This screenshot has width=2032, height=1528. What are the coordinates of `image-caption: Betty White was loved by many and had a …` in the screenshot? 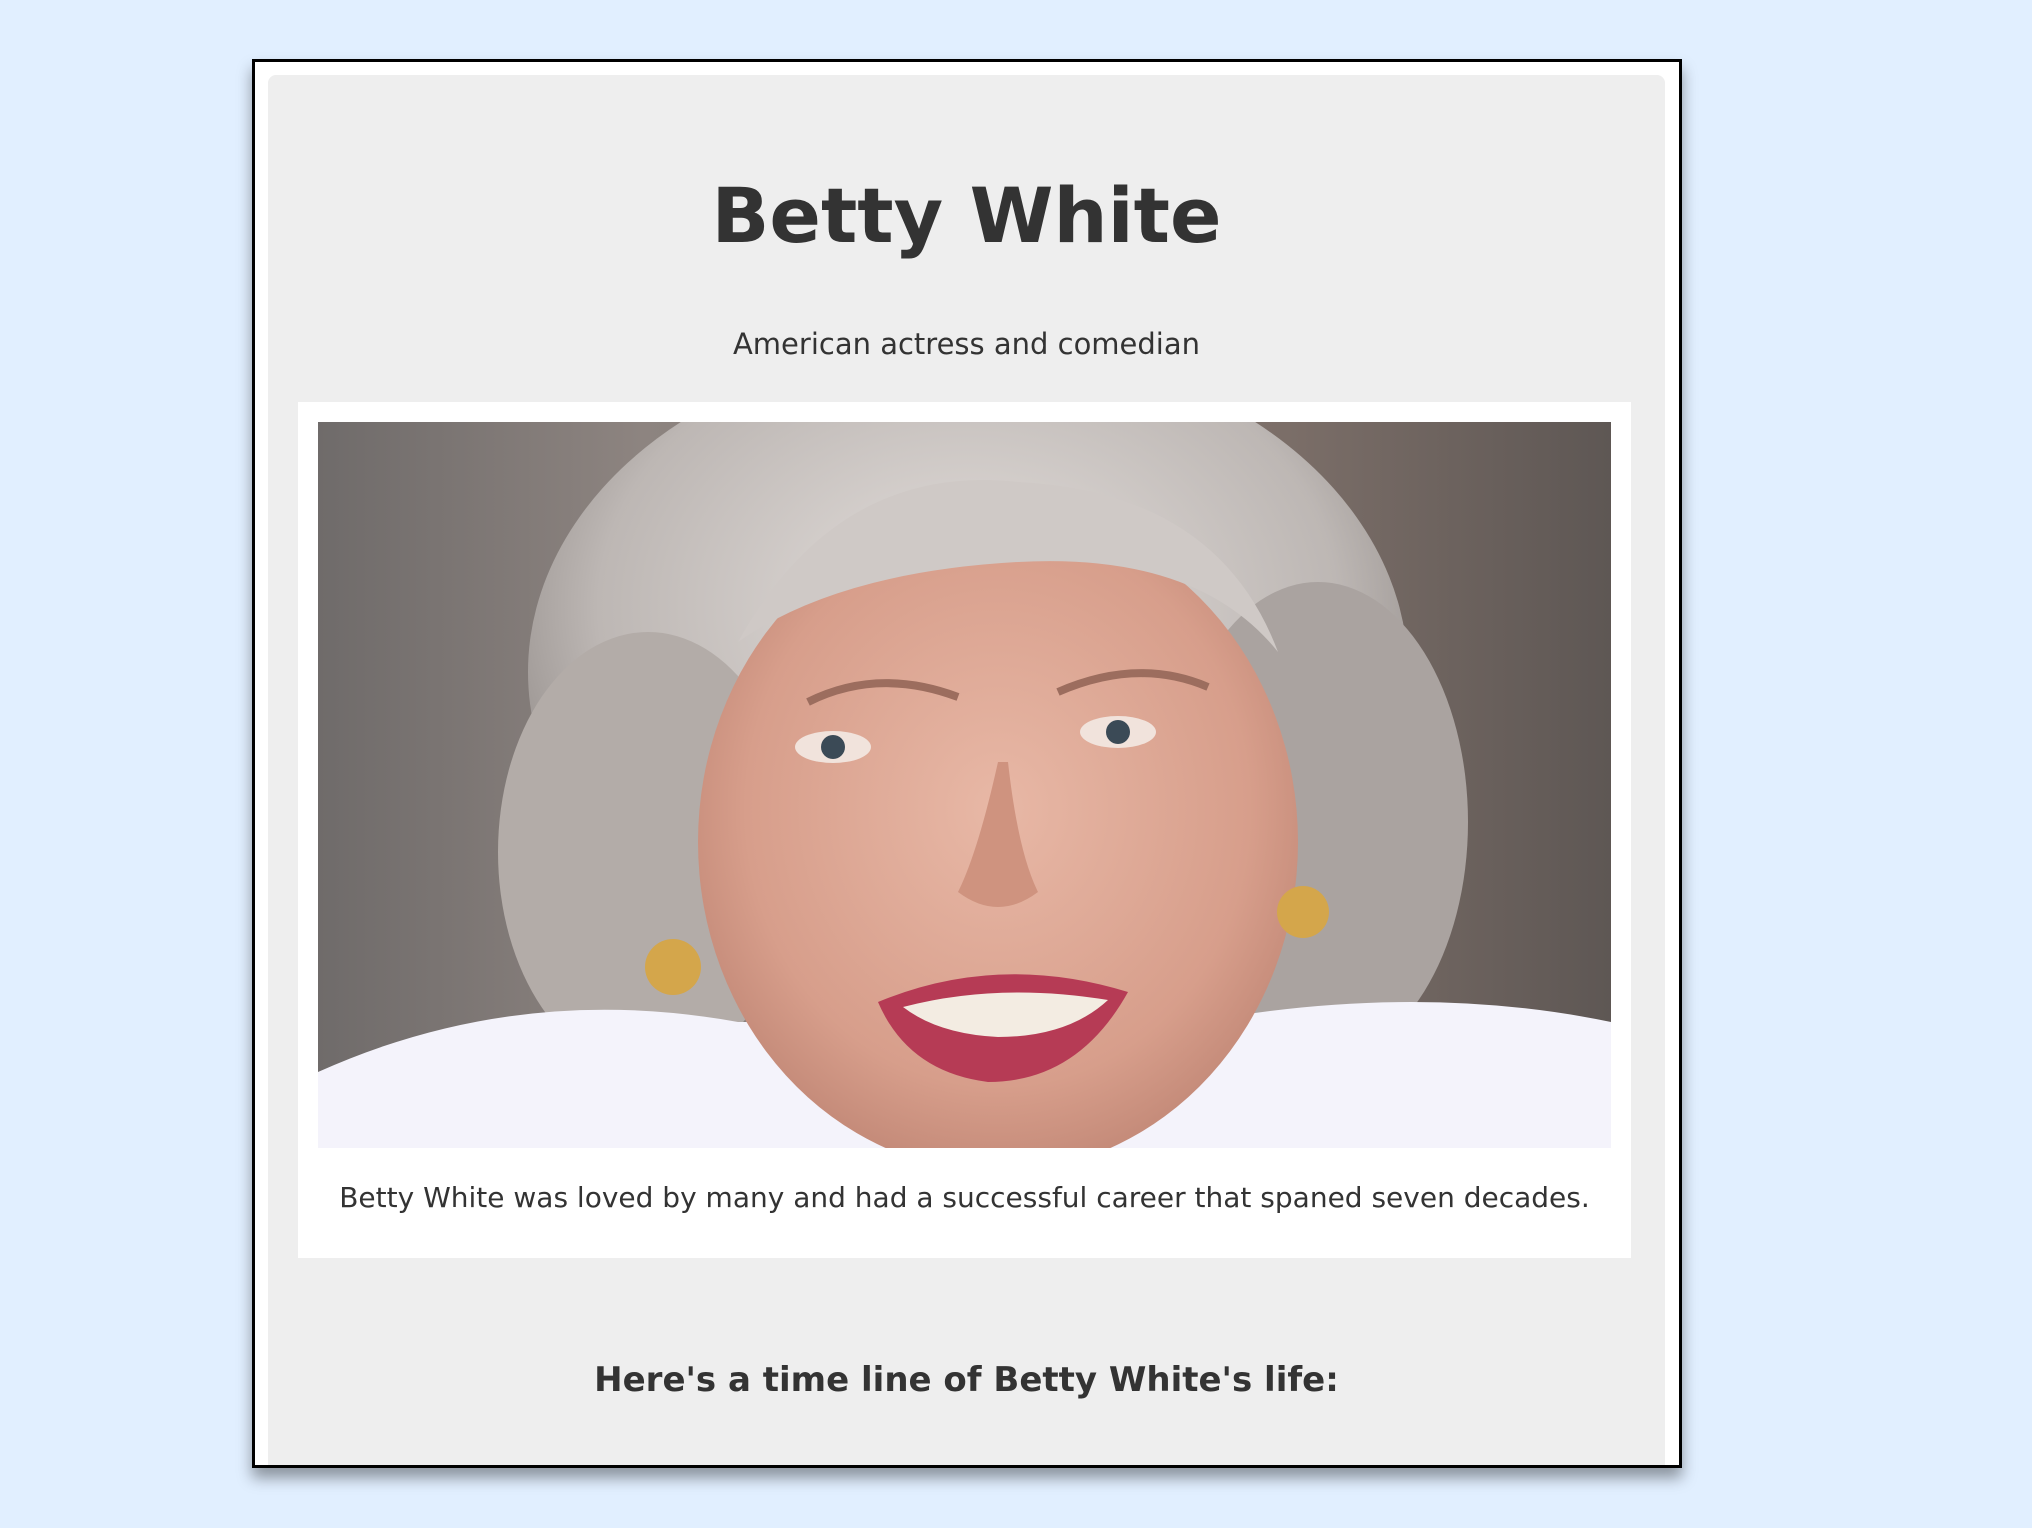 It's located at (964, 1197).